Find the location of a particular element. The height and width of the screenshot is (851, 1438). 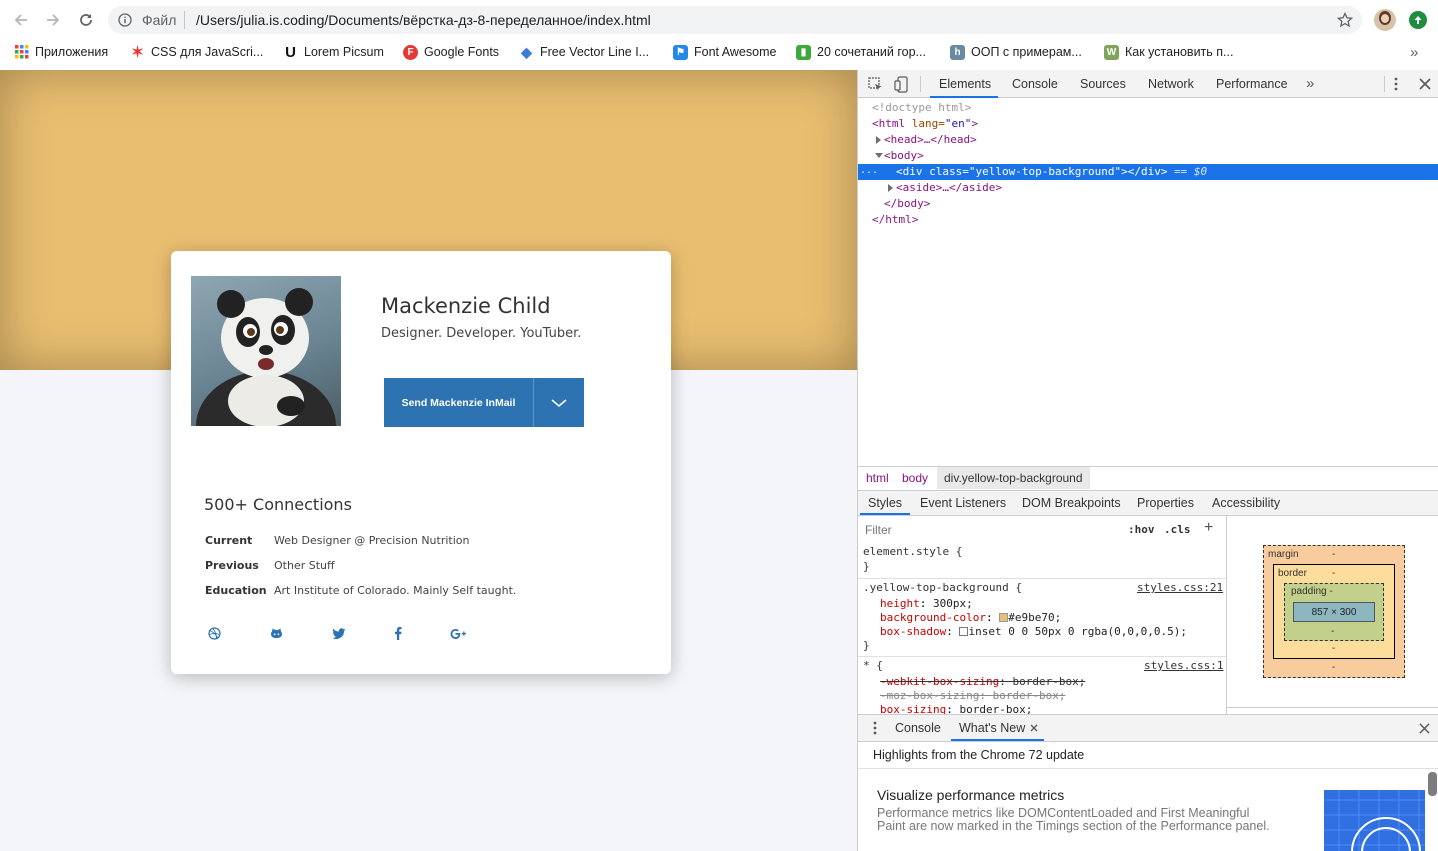

star-bookmark-icon is located at coordinates (1345, 20).